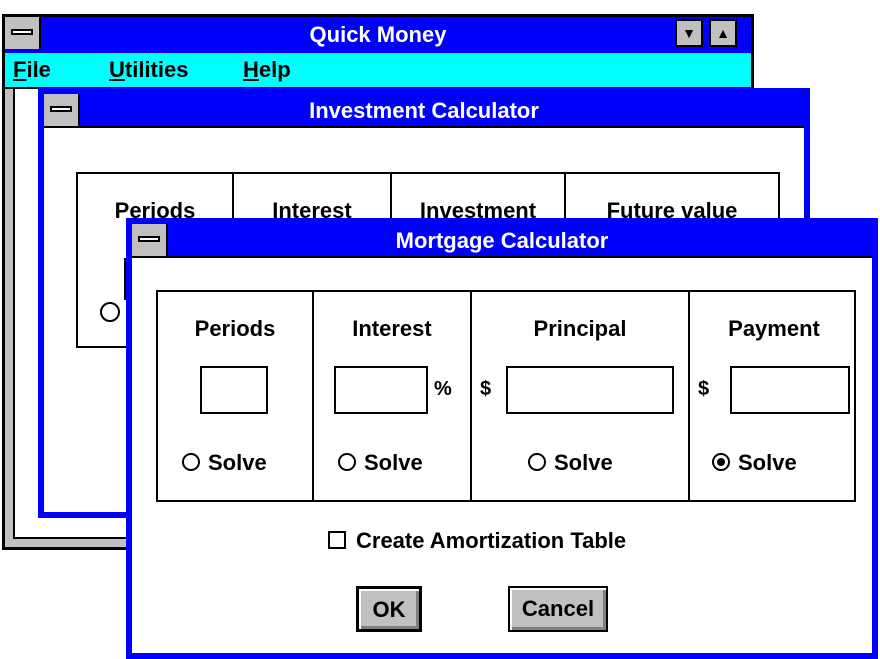 This screenshot has width=880, height=659. I want to click on principal-solve-radio, so click(537, 462).